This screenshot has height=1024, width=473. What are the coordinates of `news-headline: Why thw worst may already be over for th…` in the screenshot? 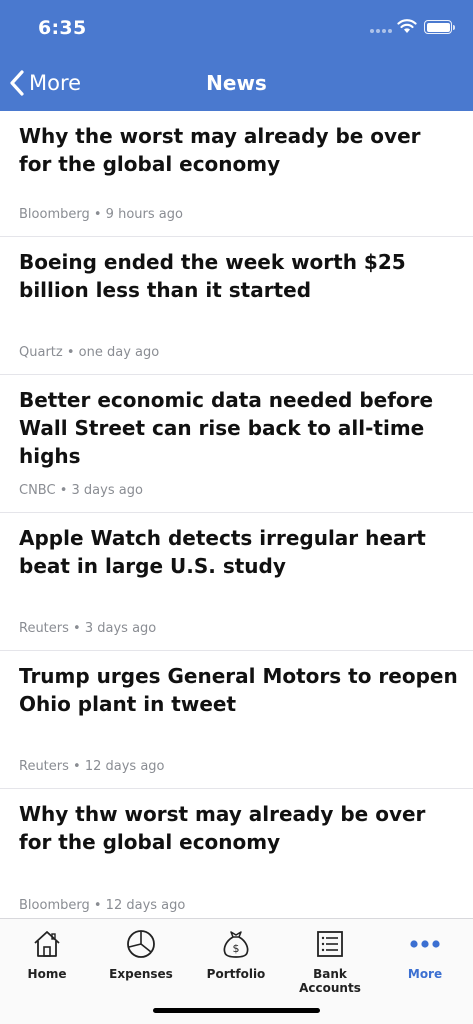 It's located at (222, 828).